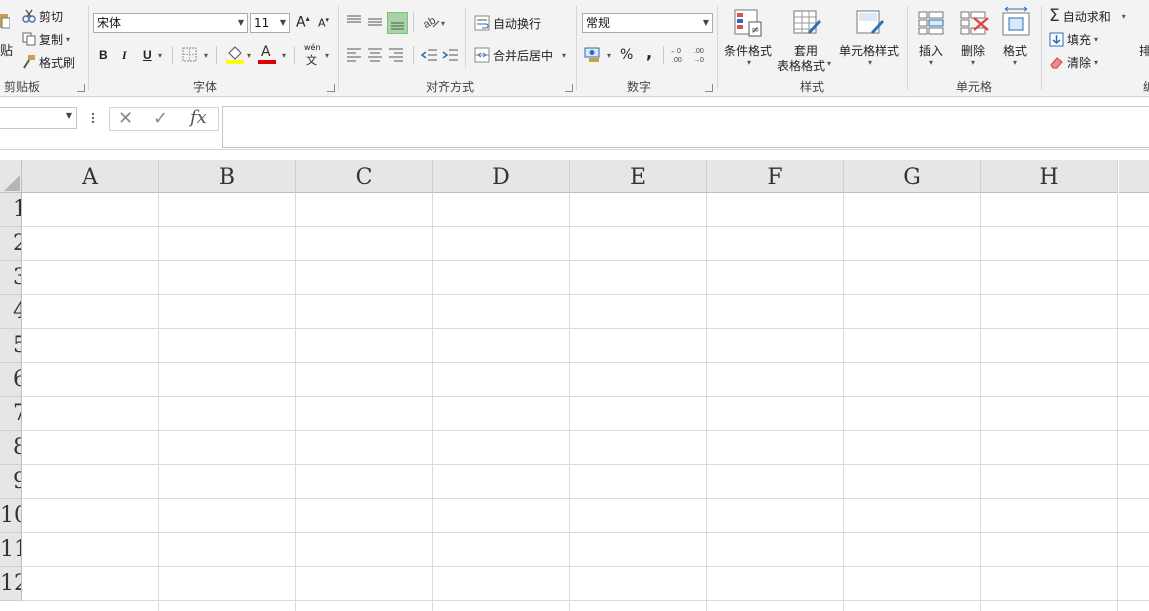  Describe the element at coordinates (90, 176) in the screenshot. I see `column-header-a: A` at that location.